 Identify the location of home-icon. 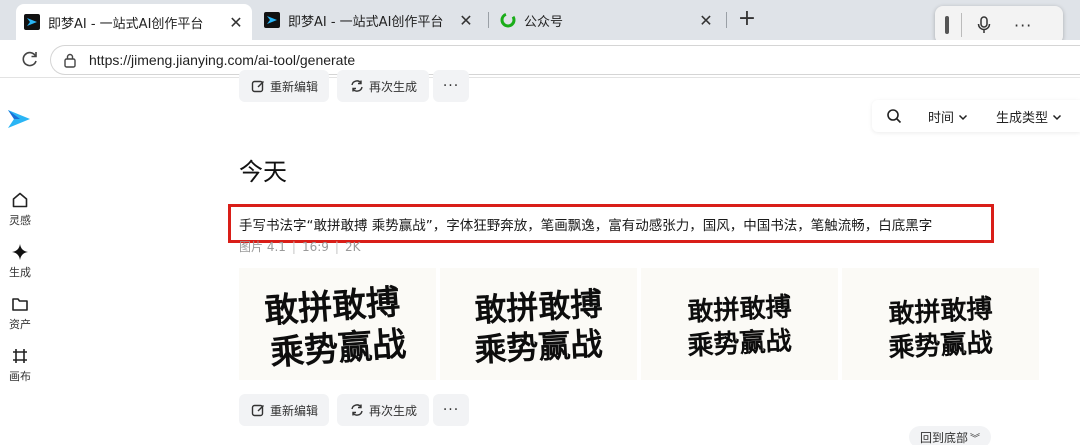
(20, 200).